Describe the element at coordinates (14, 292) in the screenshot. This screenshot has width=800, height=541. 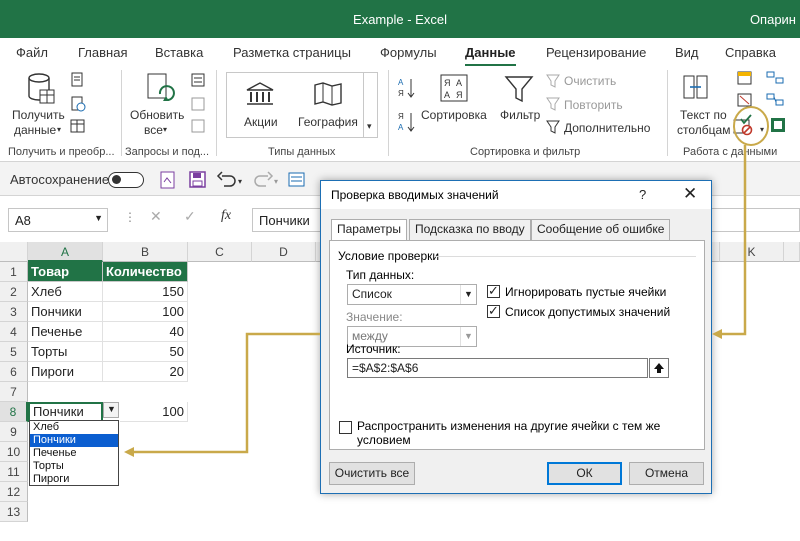
I see `row-header-2: 2` at that location.